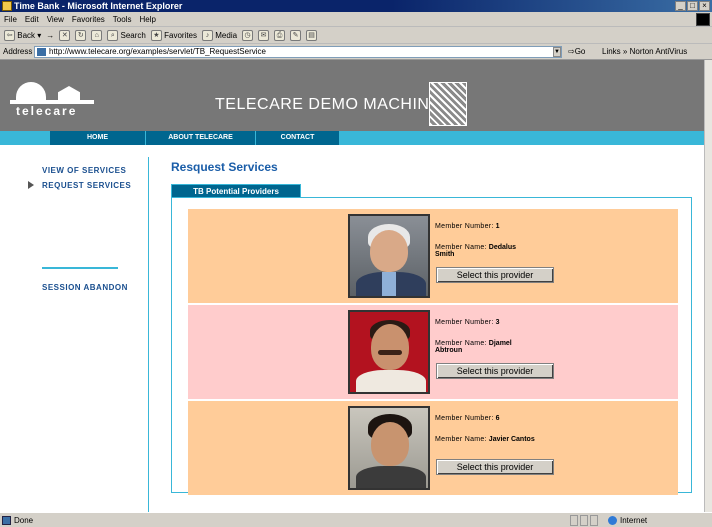  I want to click on member-name-line2: Smith, so click(445, 254).